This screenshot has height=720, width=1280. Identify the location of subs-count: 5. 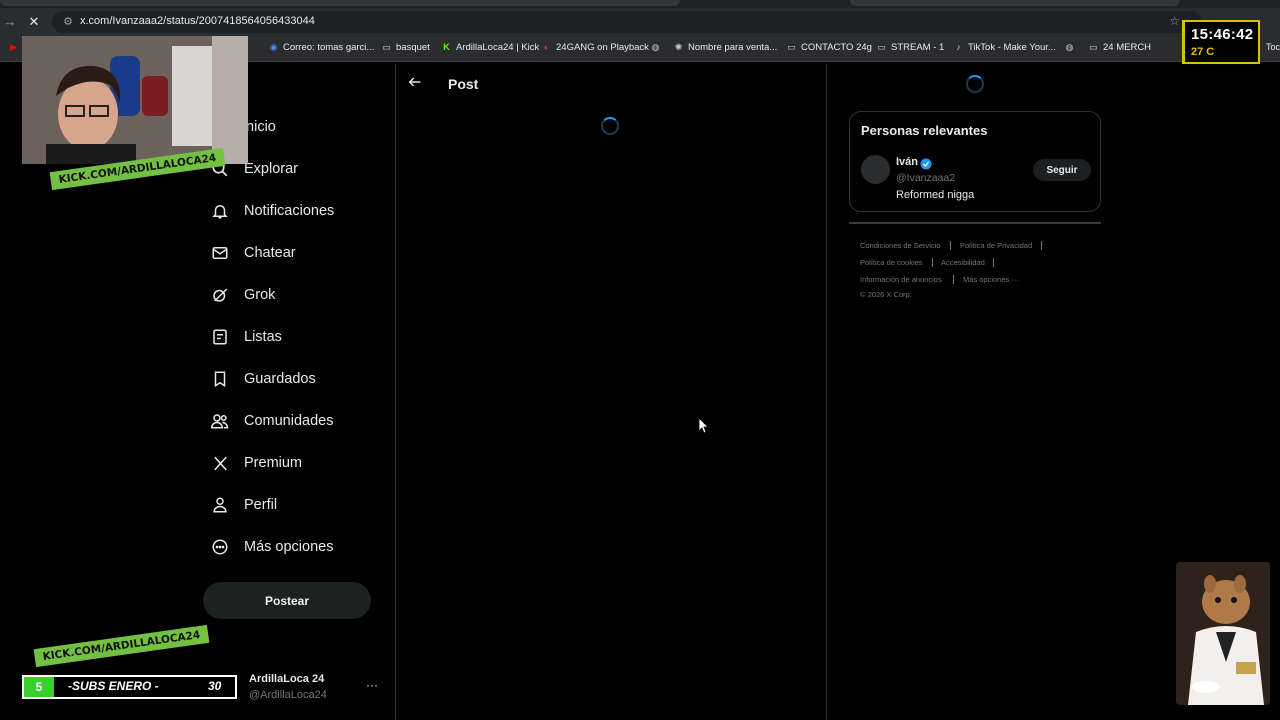
(39, 687).